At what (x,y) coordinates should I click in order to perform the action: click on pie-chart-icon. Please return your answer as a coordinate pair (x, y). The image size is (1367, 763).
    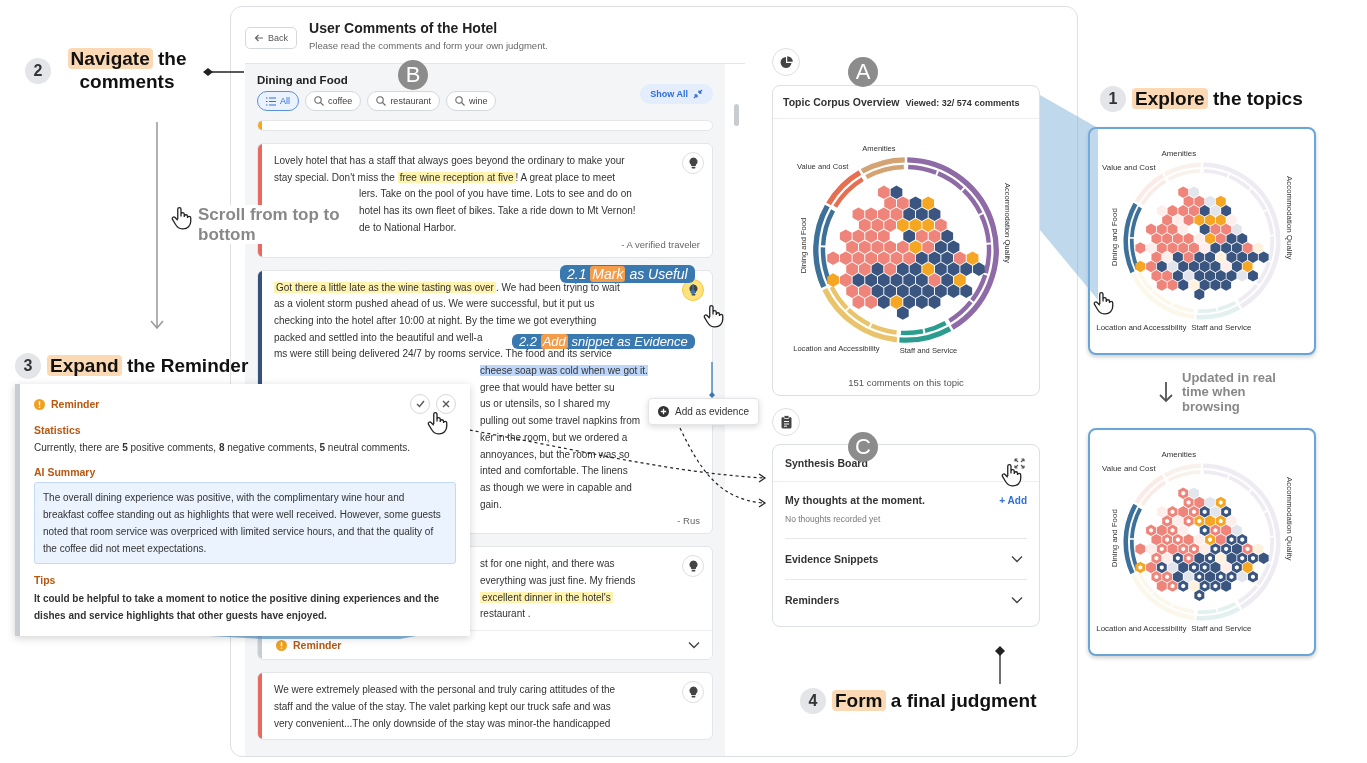
    Looking at the image, I should click on (786, 62).